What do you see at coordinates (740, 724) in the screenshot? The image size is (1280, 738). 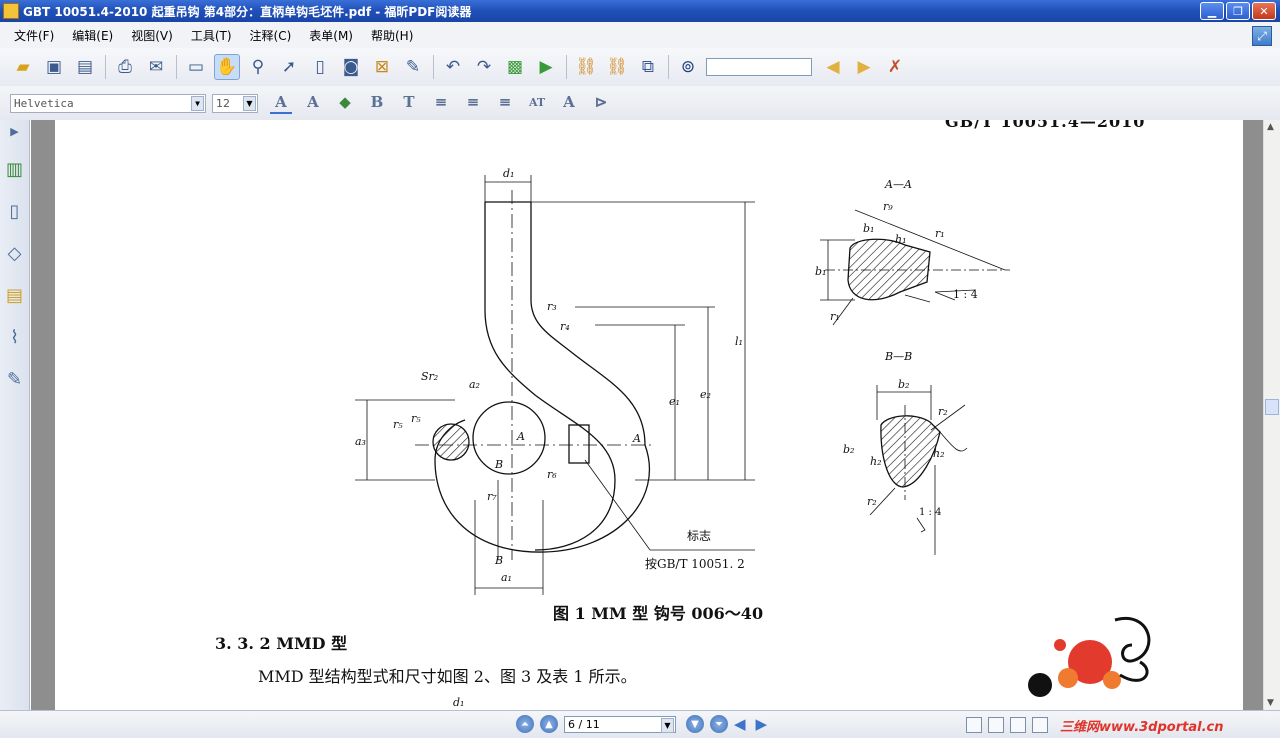 I see `back-arrow-icon: ◀` at bounding box center [740, 724].